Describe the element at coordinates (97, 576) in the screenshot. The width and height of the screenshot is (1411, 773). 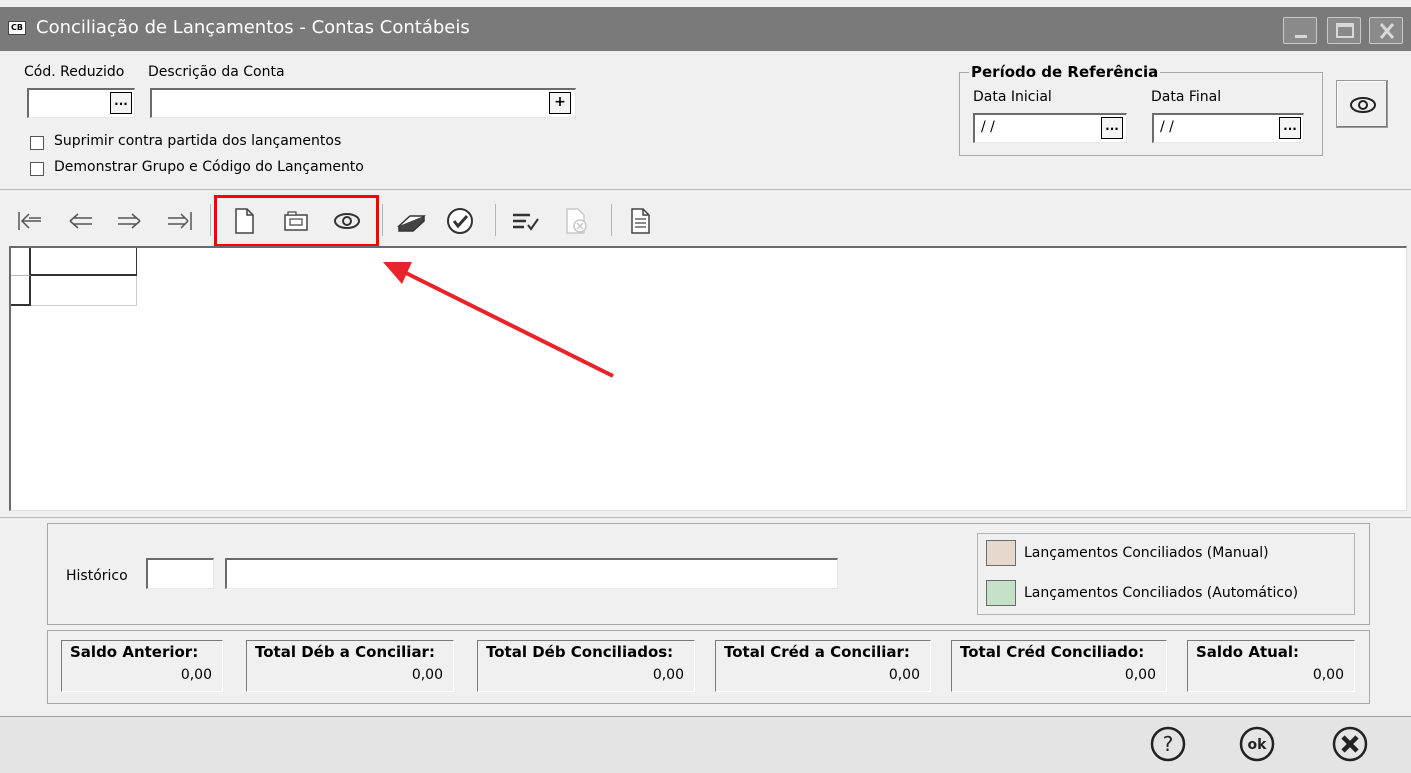
I see `historico-label: Histórico` at that location.